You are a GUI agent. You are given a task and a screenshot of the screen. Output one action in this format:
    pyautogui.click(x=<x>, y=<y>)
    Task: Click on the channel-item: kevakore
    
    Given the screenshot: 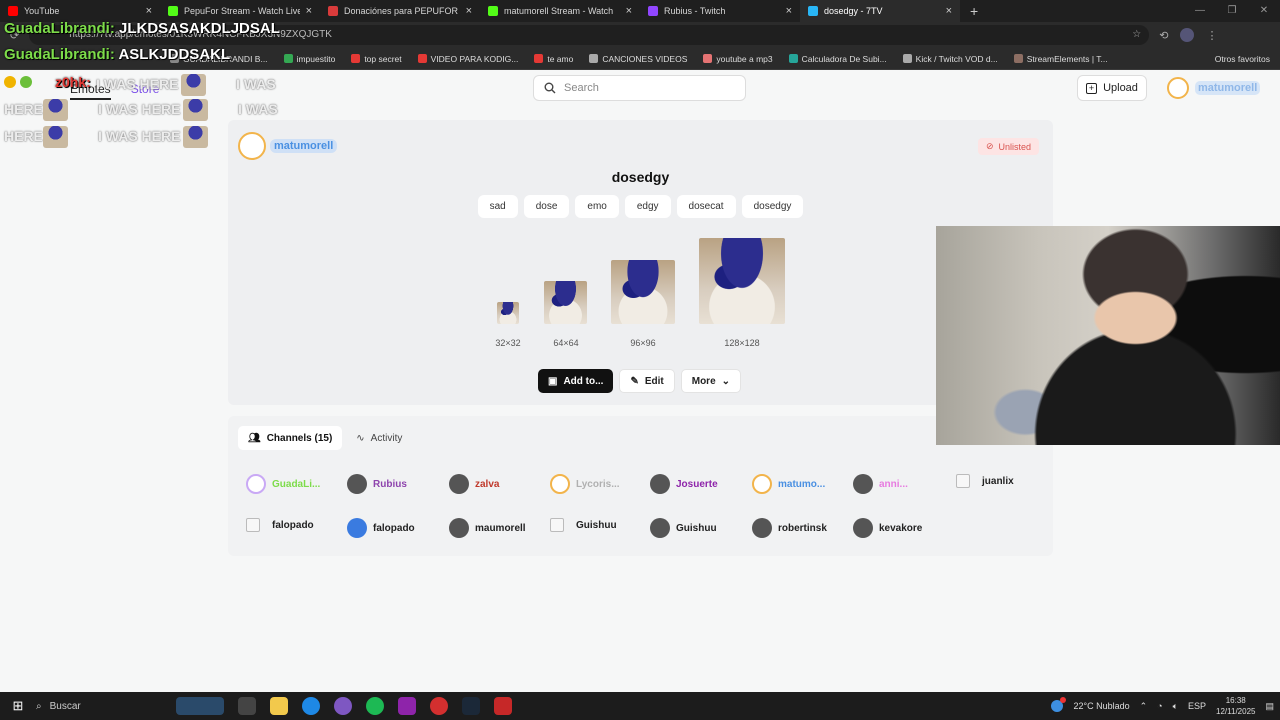 What is the action you would take?
    pyautogui.click(x=887, y=528)
    